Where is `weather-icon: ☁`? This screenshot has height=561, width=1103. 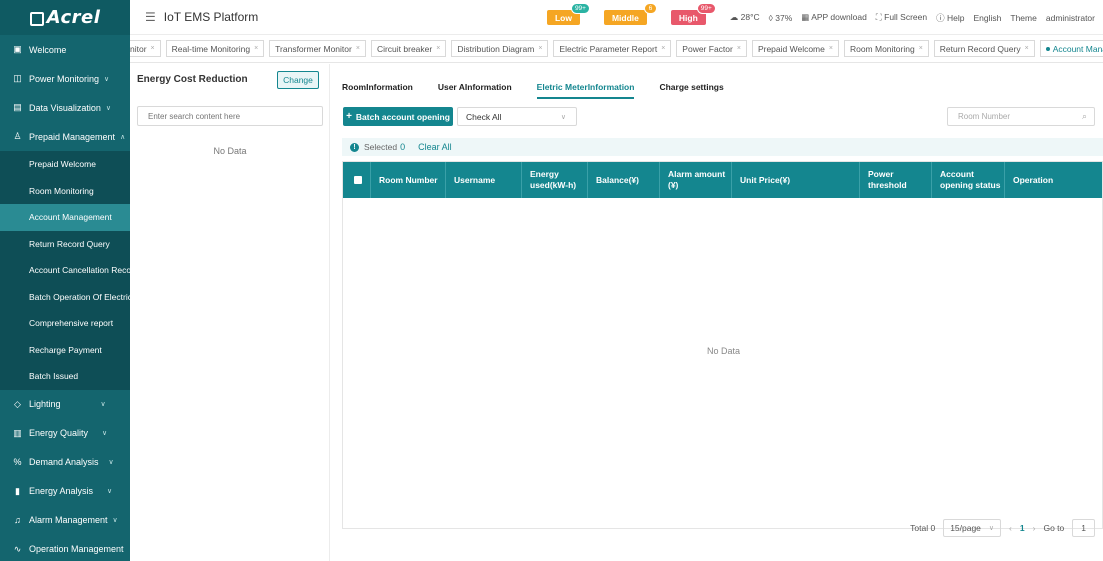 weather-icon: ☁ is located at coordinates (734, 17).